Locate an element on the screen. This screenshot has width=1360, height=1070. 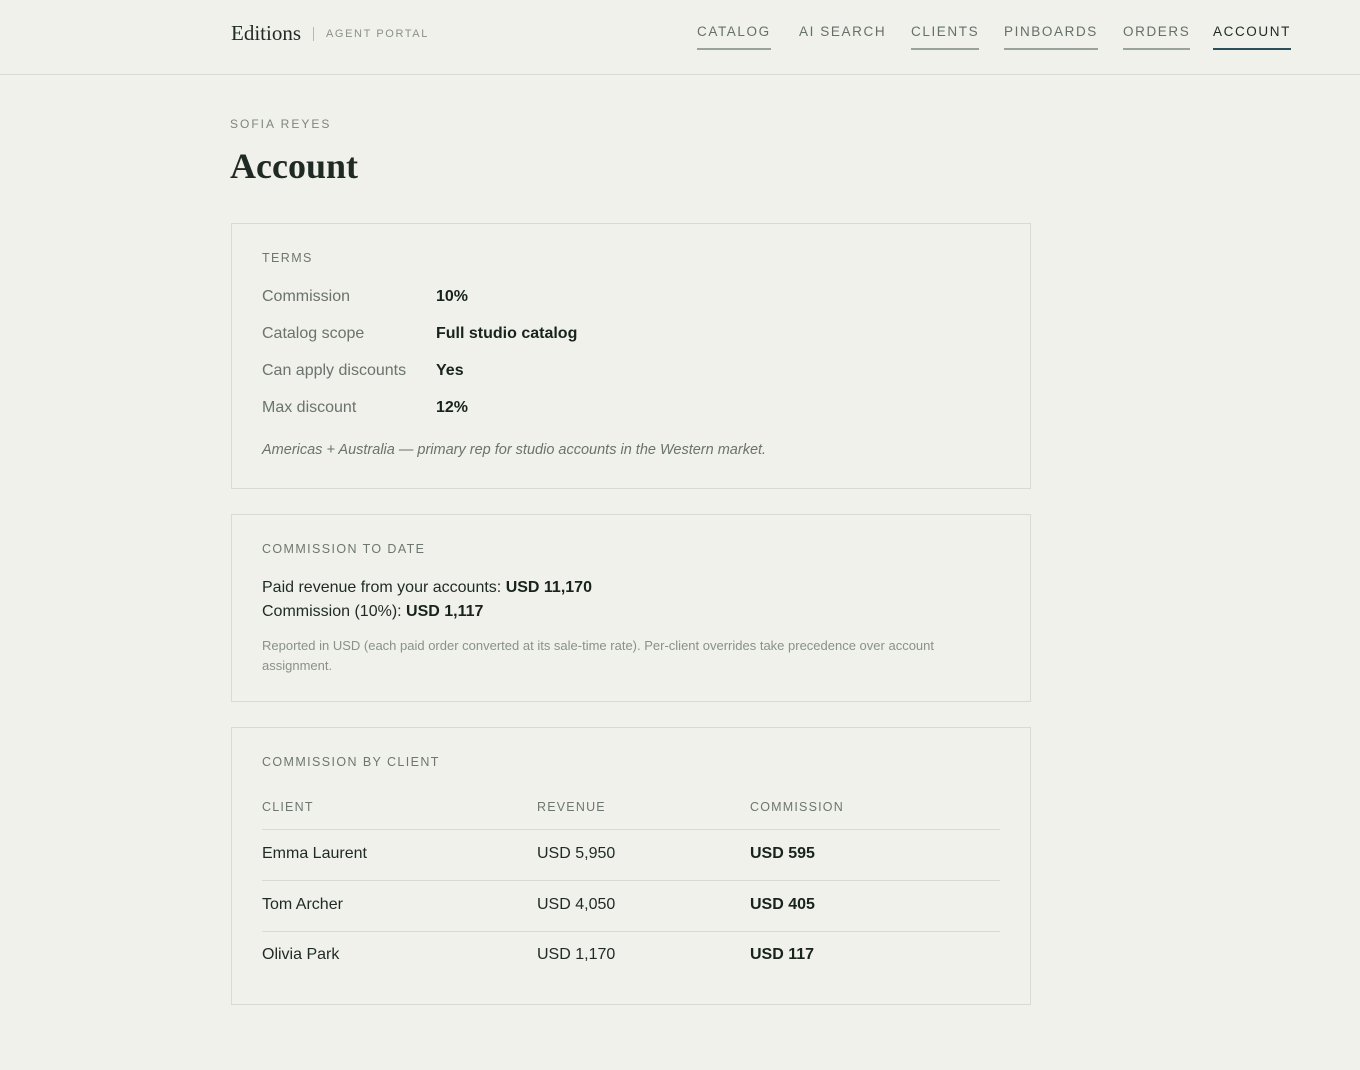
client-name: Tom Archer is located at coordinates (302, 904).